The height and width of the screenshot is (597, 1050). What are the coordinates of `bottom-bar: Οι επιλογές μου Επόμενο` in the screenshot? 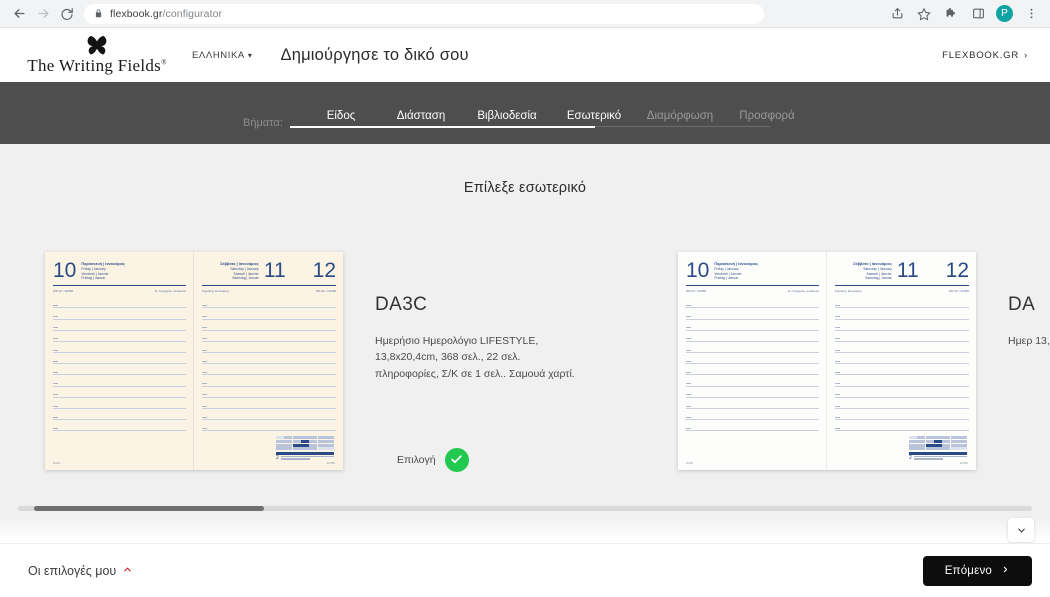 It's located at (525, 570).